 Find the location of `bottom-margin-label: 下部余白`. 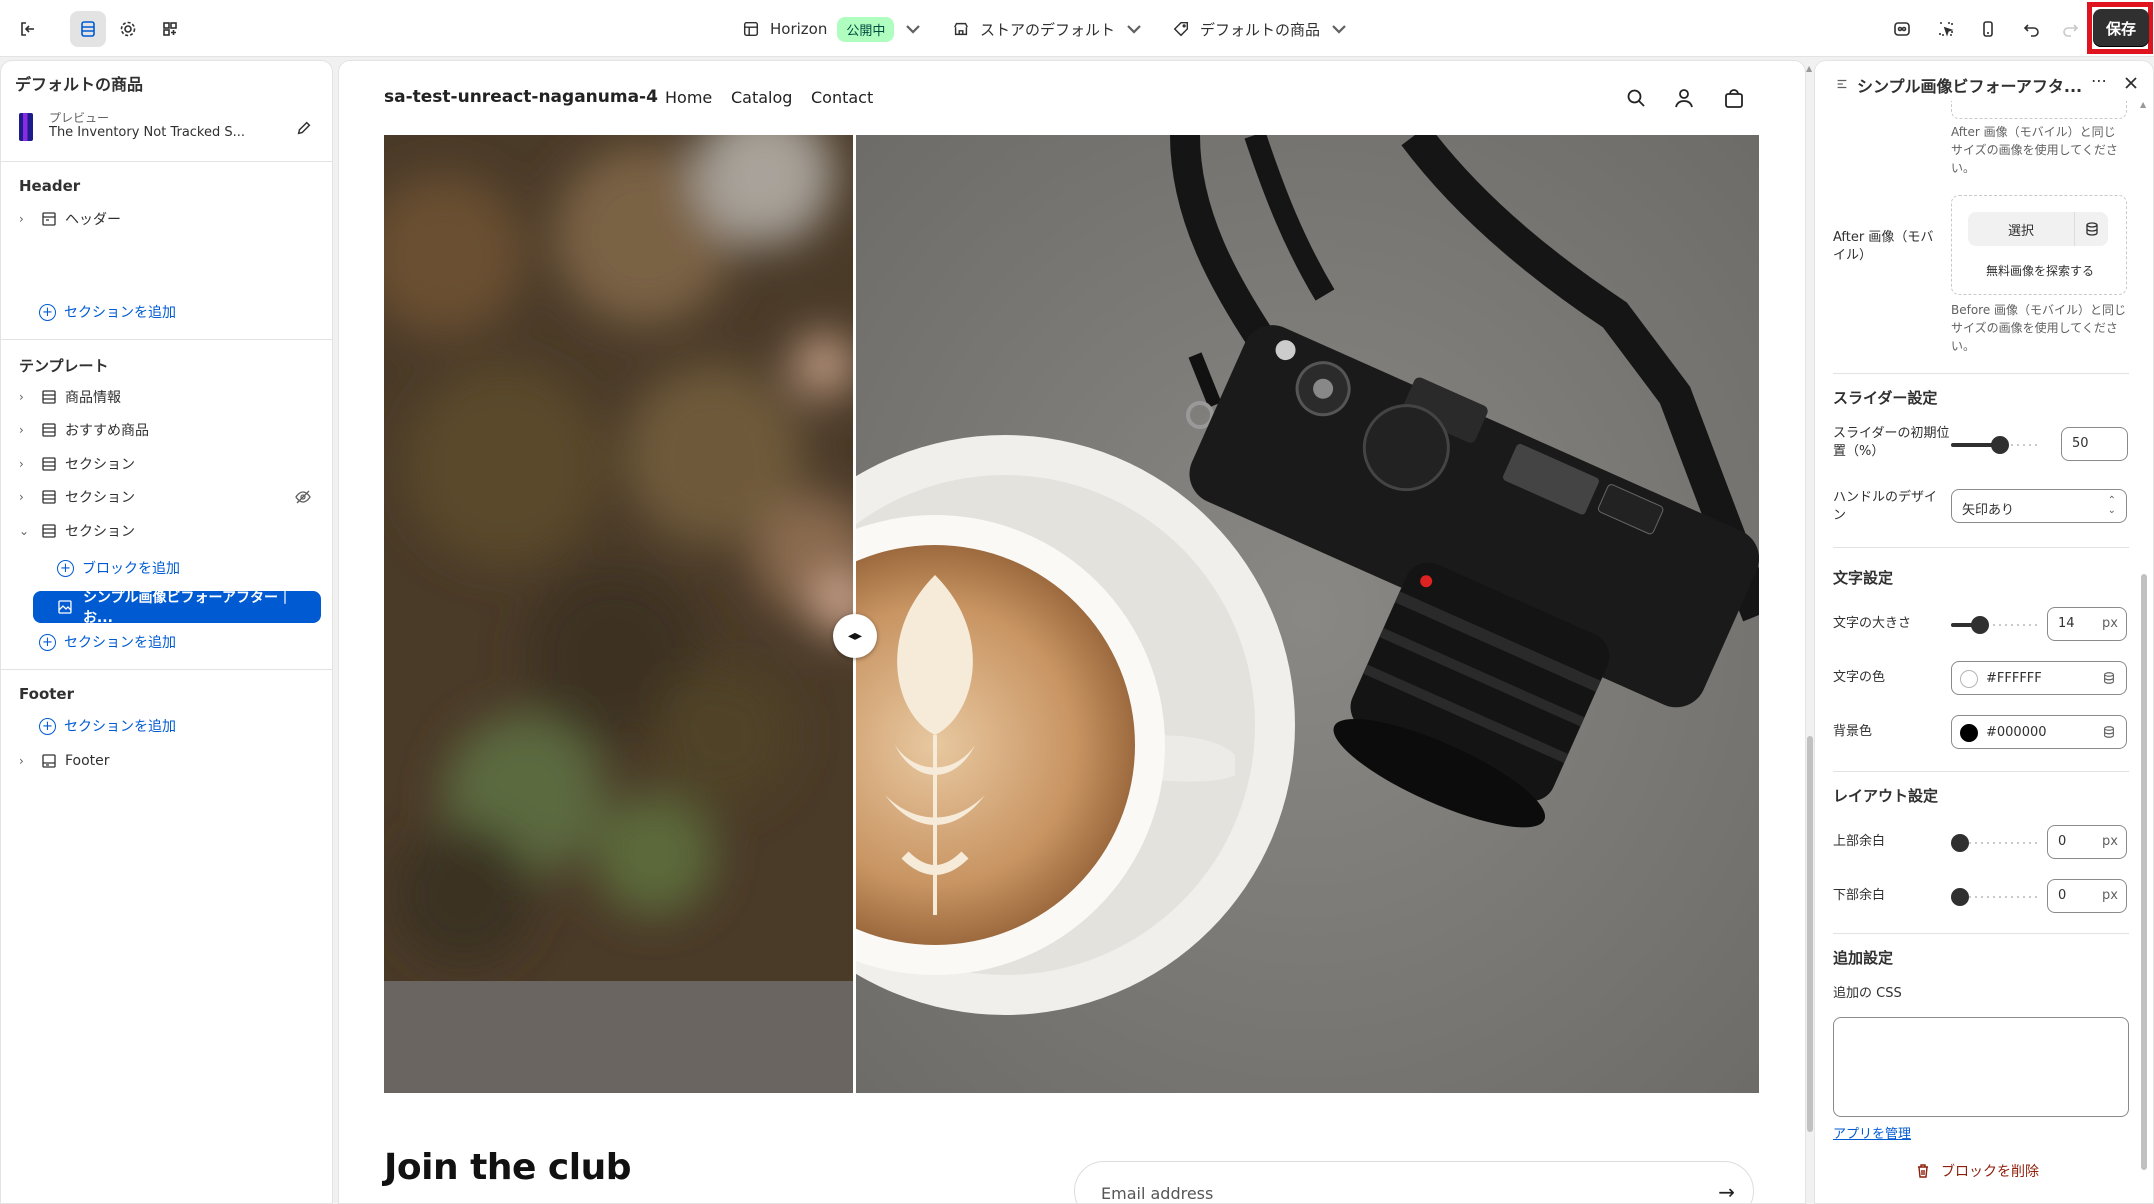

bottom-margin-label: 下部余白 is located at coordinates (1859, 895).